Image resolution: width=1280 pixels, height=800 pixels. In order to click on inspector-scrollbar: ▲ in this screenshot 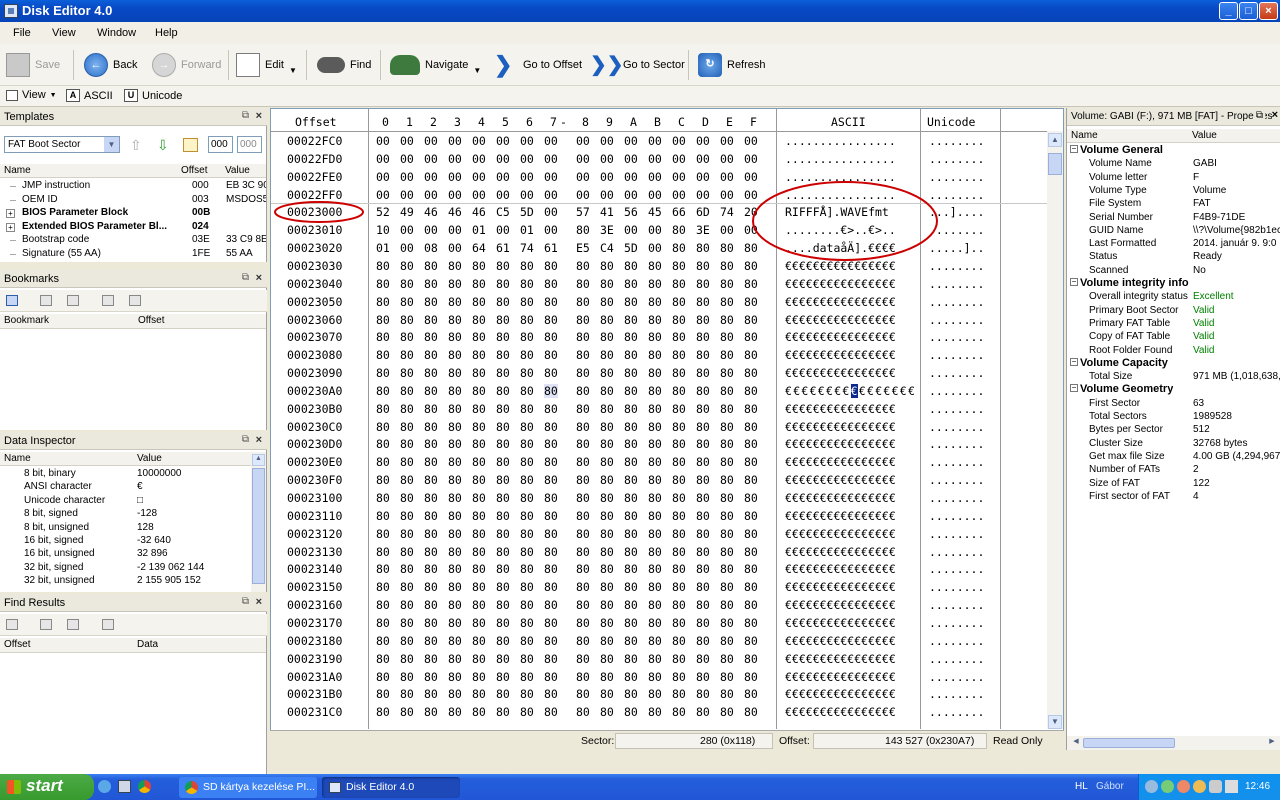, I will do `click(258, 522)`.